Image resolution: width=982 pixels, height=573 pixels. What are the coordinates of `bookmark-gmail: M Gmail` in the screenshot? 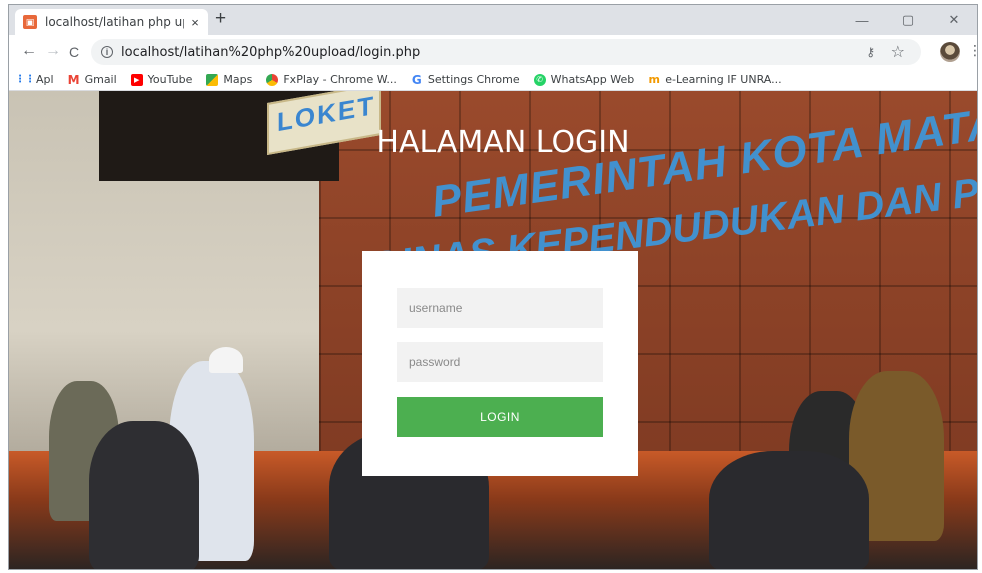 It's located at (92, 79).